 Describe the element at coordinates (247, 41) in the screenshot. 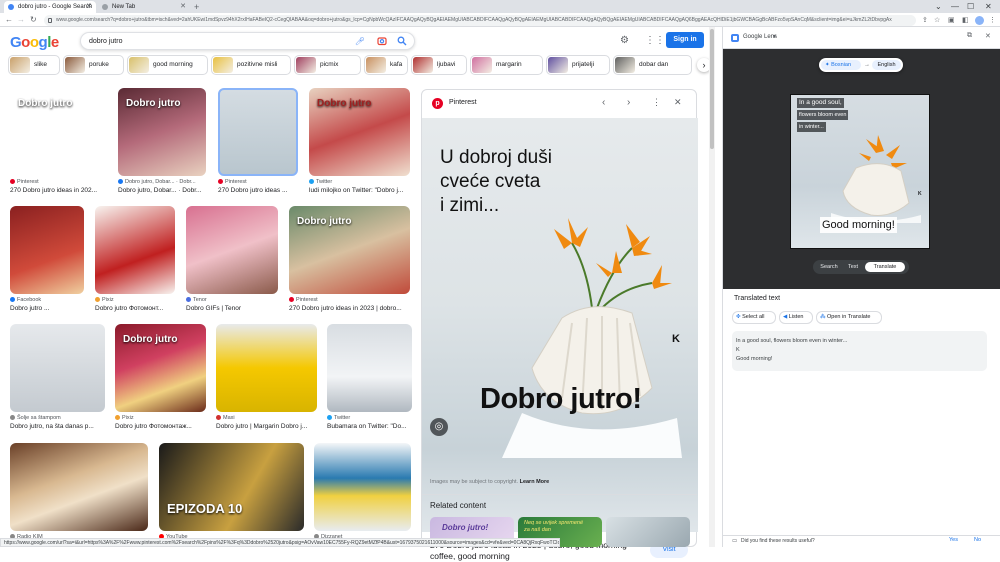

I see `search-box: dobro jutro 🎤︎` at that location.